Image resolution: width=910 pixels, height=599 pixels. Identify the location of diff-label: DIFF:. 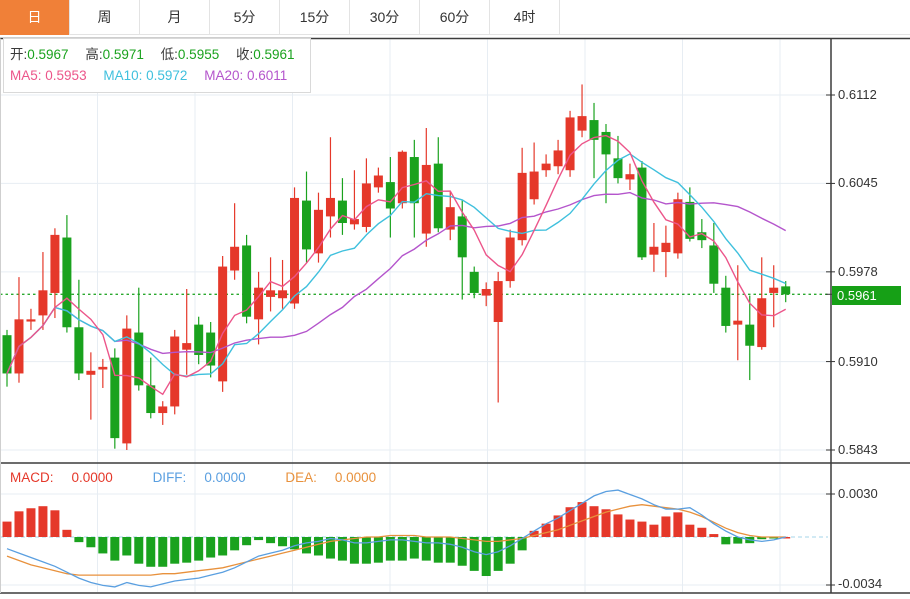
(169, 477).